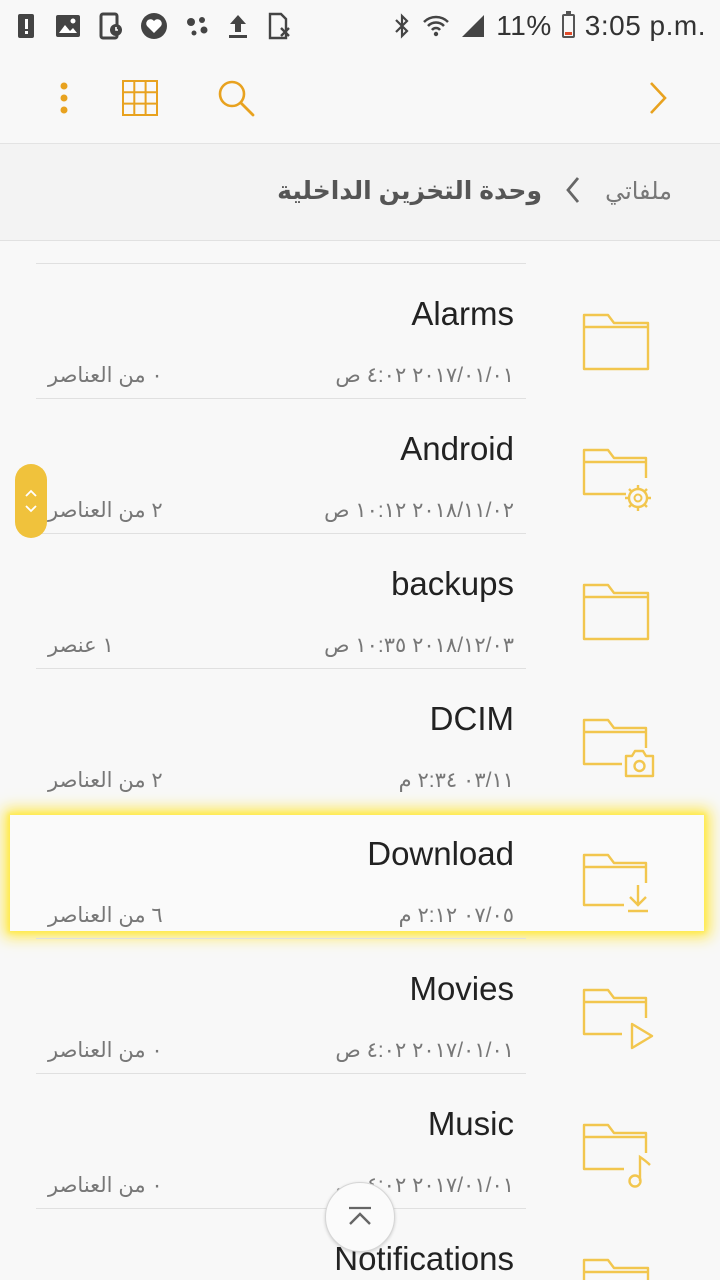 This screenshot has width=720, height=1280. I want to click on folder-date: ٢٠١٨/١٢/٠٣ ١٠:٣٥ ص, so click(419, 645).